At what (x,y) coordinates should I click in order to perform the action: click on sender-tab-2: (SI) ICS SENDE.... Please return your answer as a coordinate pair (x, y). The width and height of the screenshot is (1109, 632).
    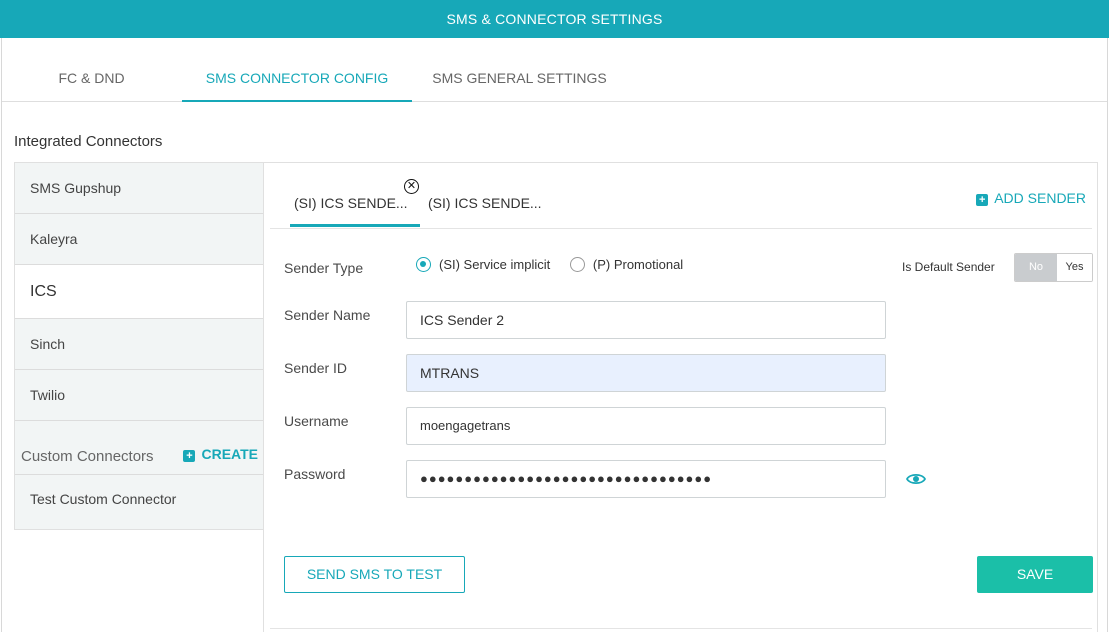
    Looking at the image, I should click on (493, 195).